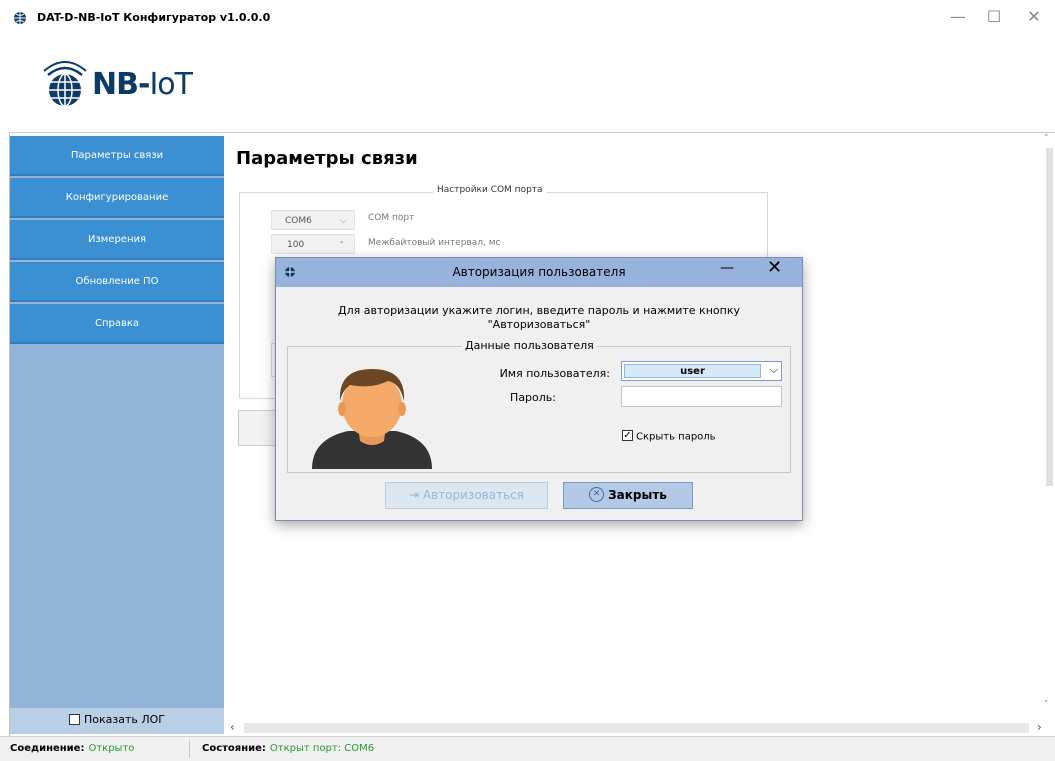 The image size is (1055, 761). I want to click on horizontal-scroll-thumb, so click(636, 728).